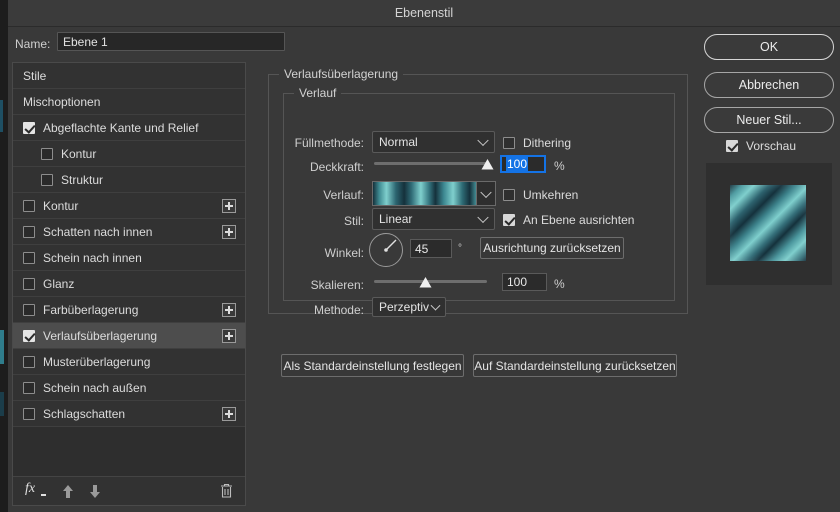 The height and width of the screenshot is (512, 840). I want to click on sidebar-item-4: Struktur, so click(129, 180).